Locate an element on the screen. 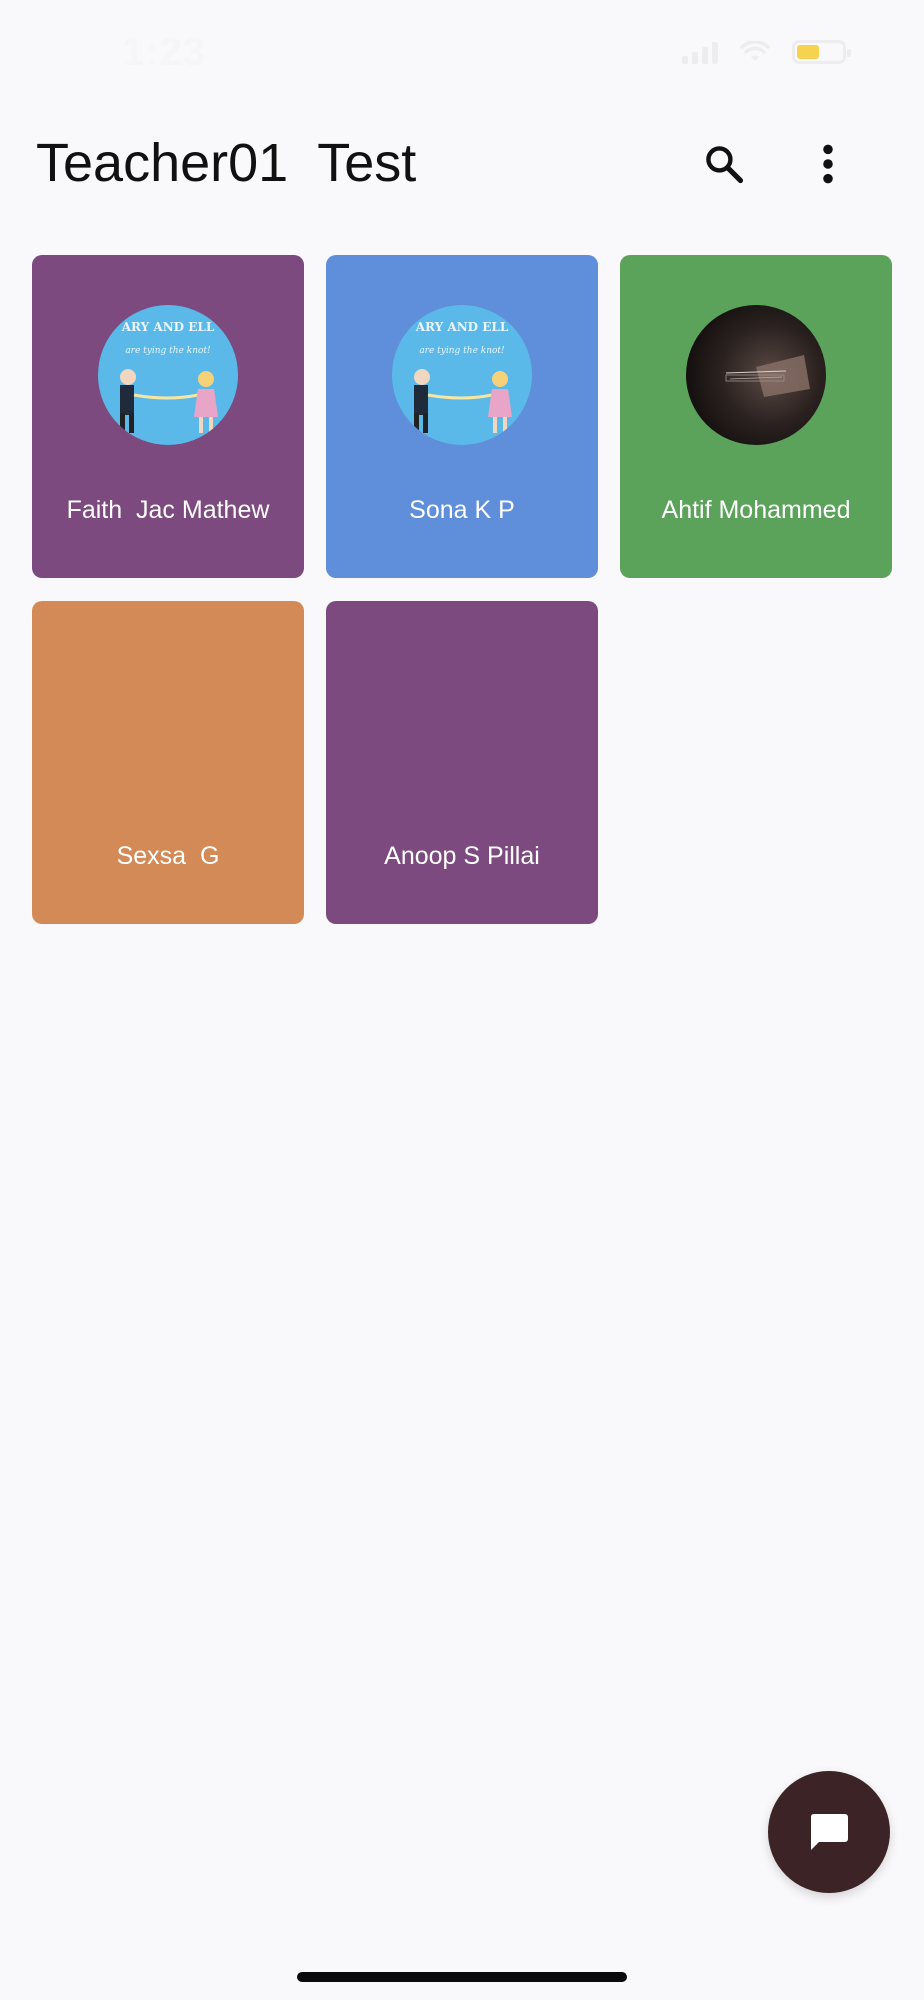 Image resolution: width=924 pixels, height=2000 pixels. chat-button is located at coordinates (829, 1832).